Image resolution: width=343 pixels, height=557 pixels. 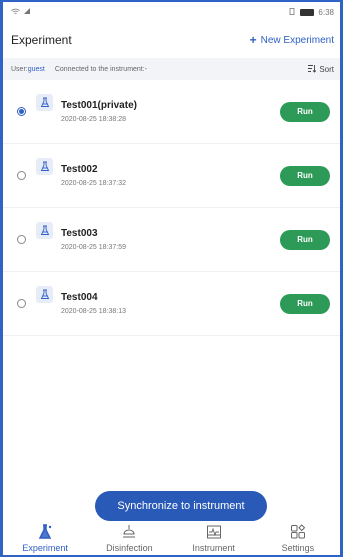 I want to click on status-bar: 6:38, so click(x=171, y=12).